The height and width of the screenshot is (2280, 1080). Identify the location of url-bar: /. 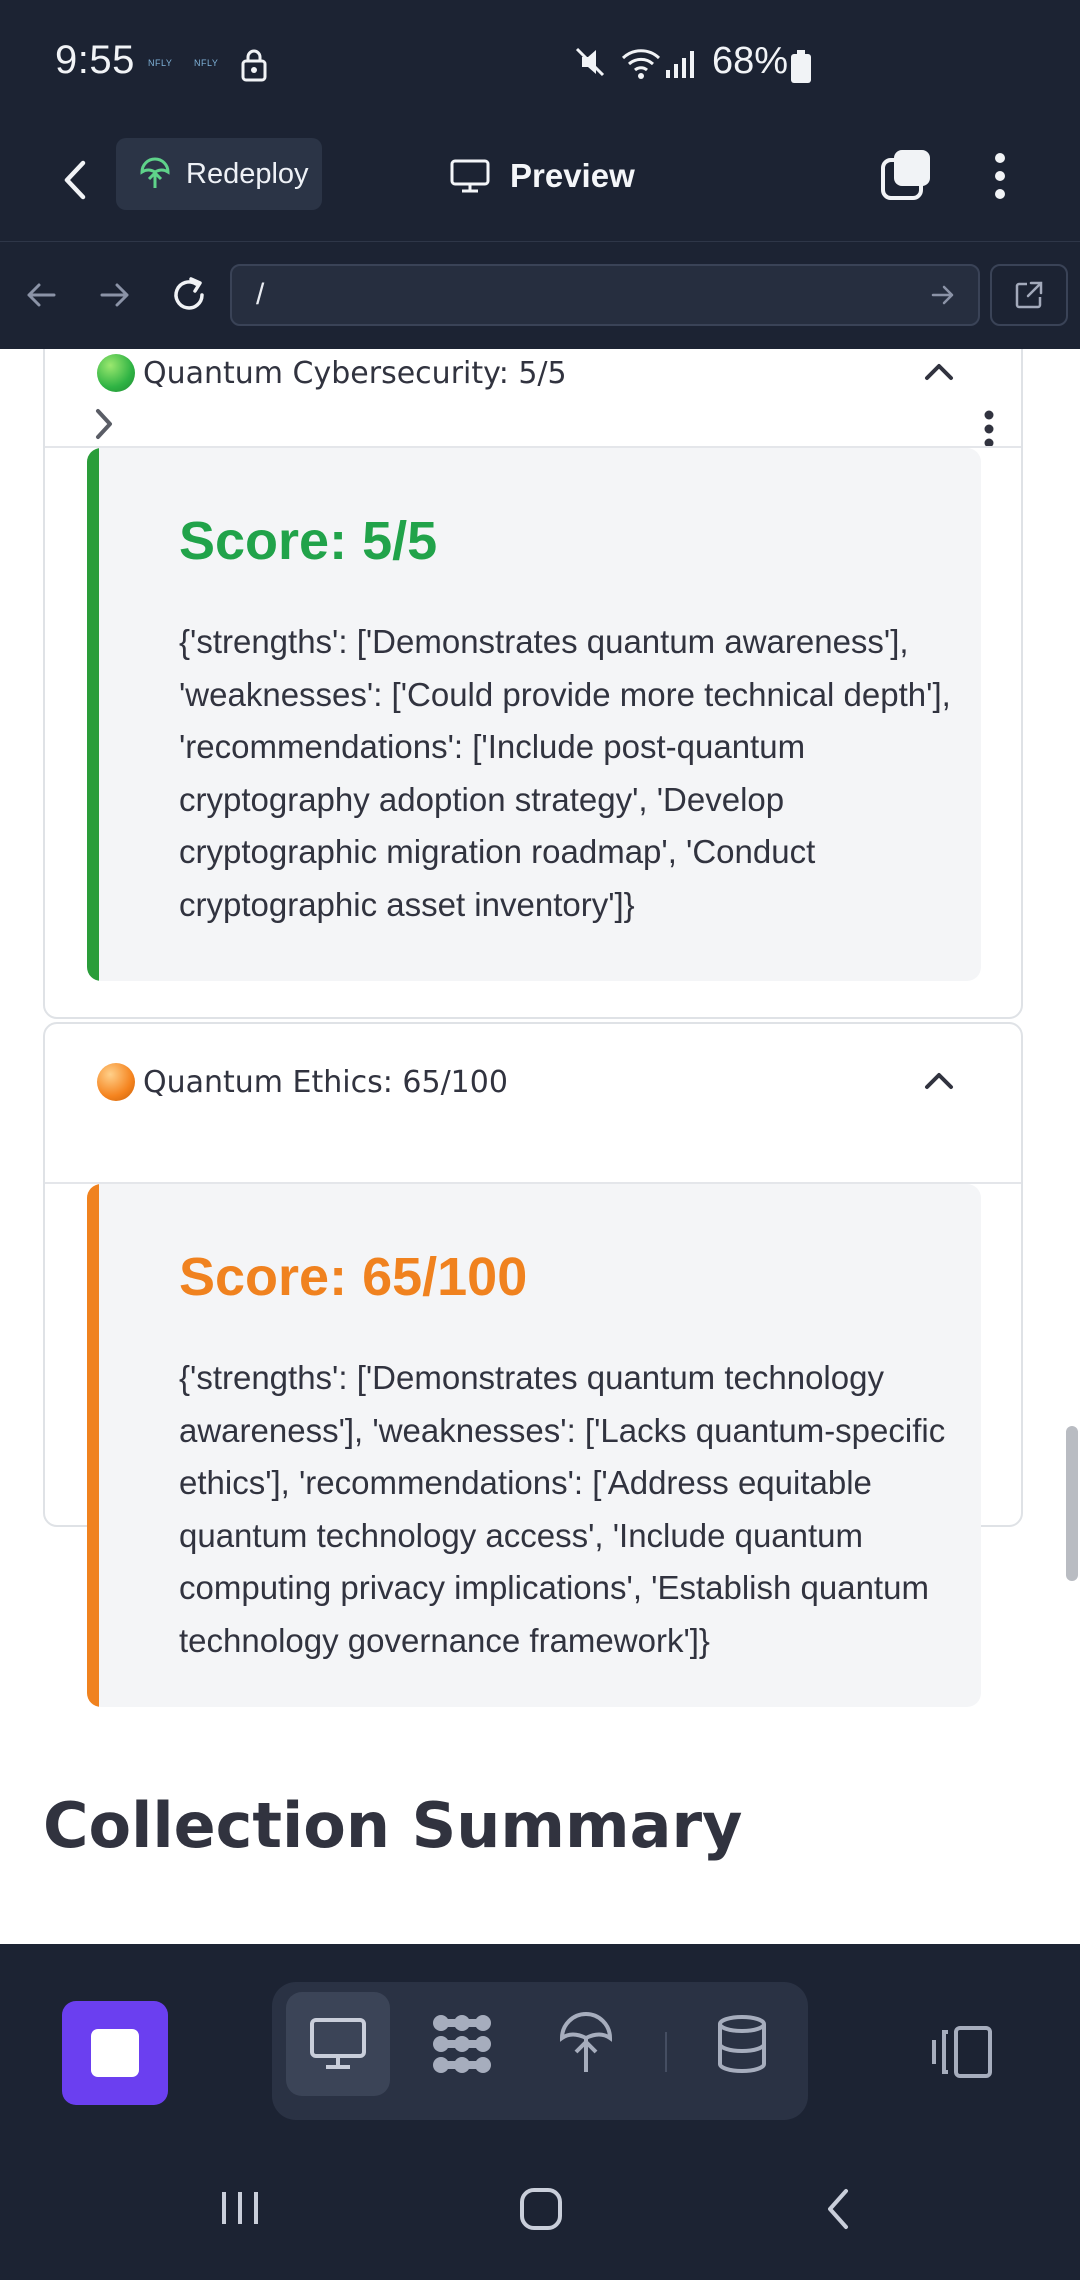
(540, 295).